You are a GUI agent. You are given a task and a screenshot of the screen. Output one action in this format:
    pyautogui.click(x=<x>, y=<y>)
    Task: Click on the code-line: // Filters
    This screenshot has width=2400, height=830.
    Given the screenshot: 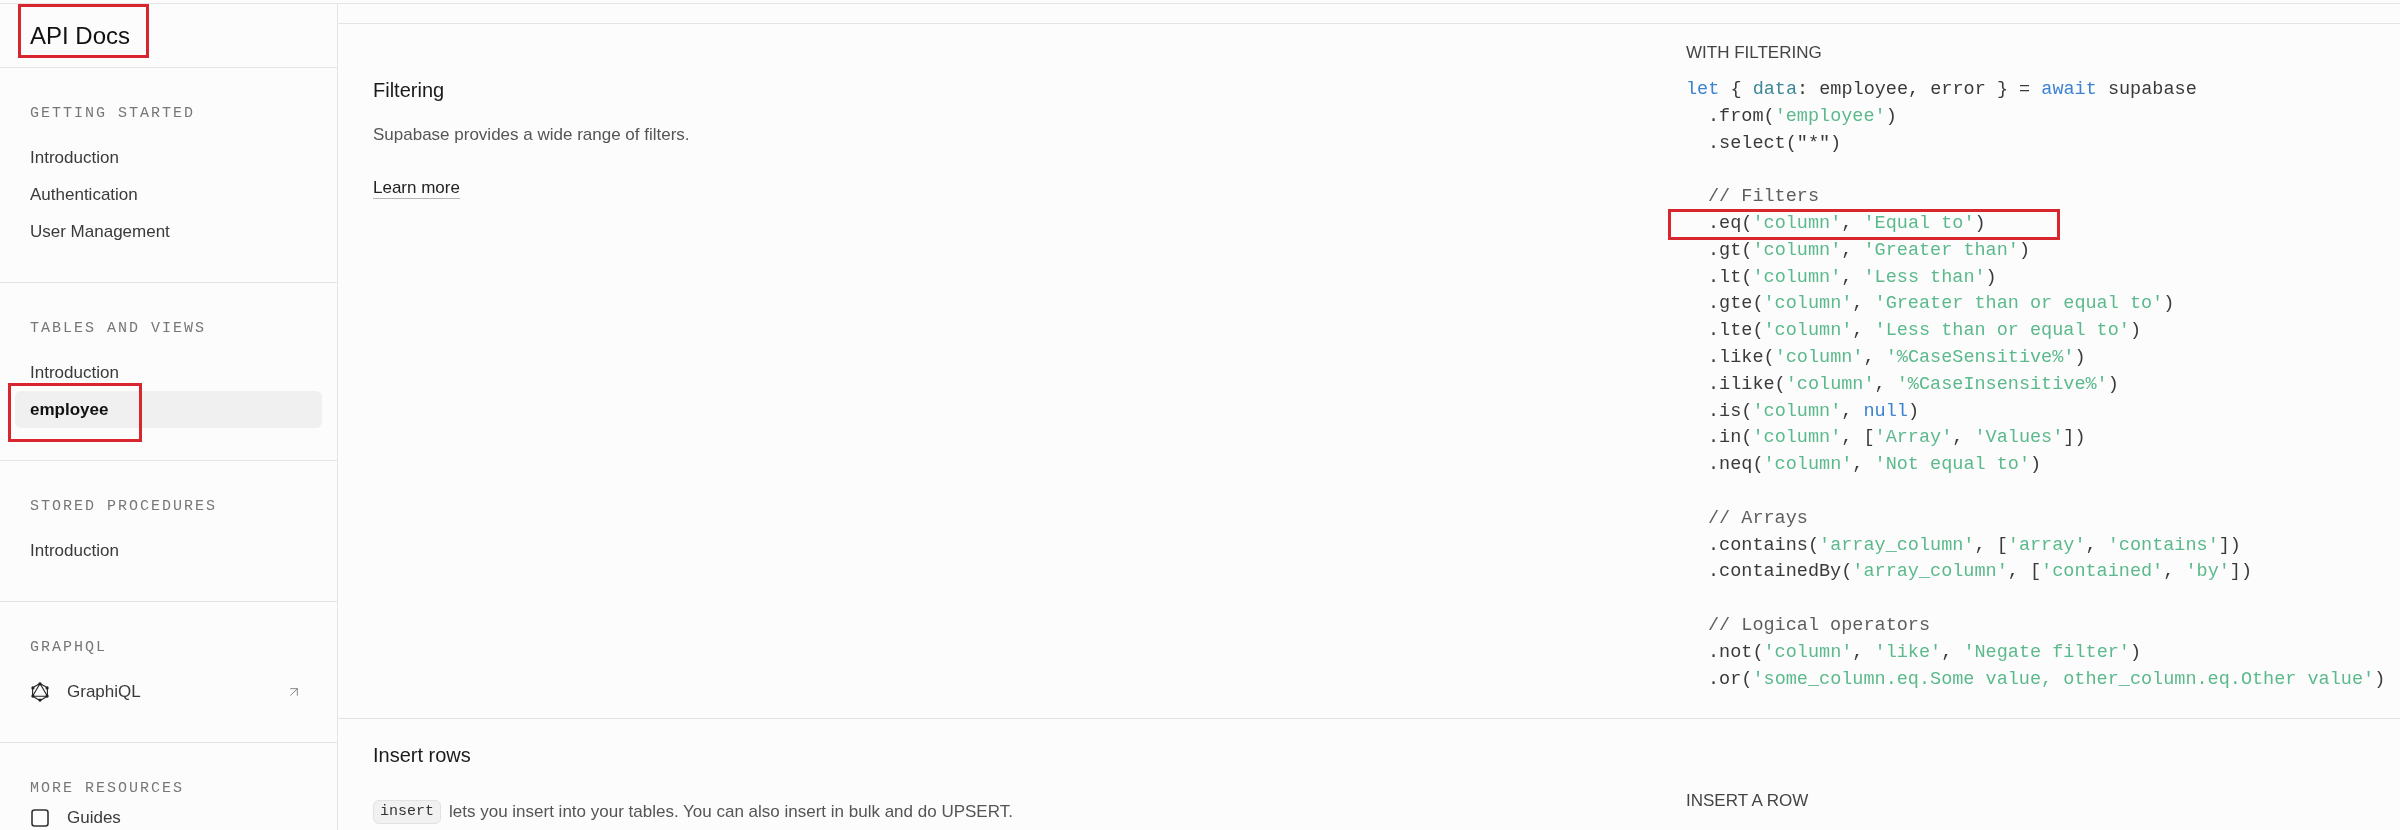 What is the action you would take?
    pyautogui.click(x=1764, y=197)
    